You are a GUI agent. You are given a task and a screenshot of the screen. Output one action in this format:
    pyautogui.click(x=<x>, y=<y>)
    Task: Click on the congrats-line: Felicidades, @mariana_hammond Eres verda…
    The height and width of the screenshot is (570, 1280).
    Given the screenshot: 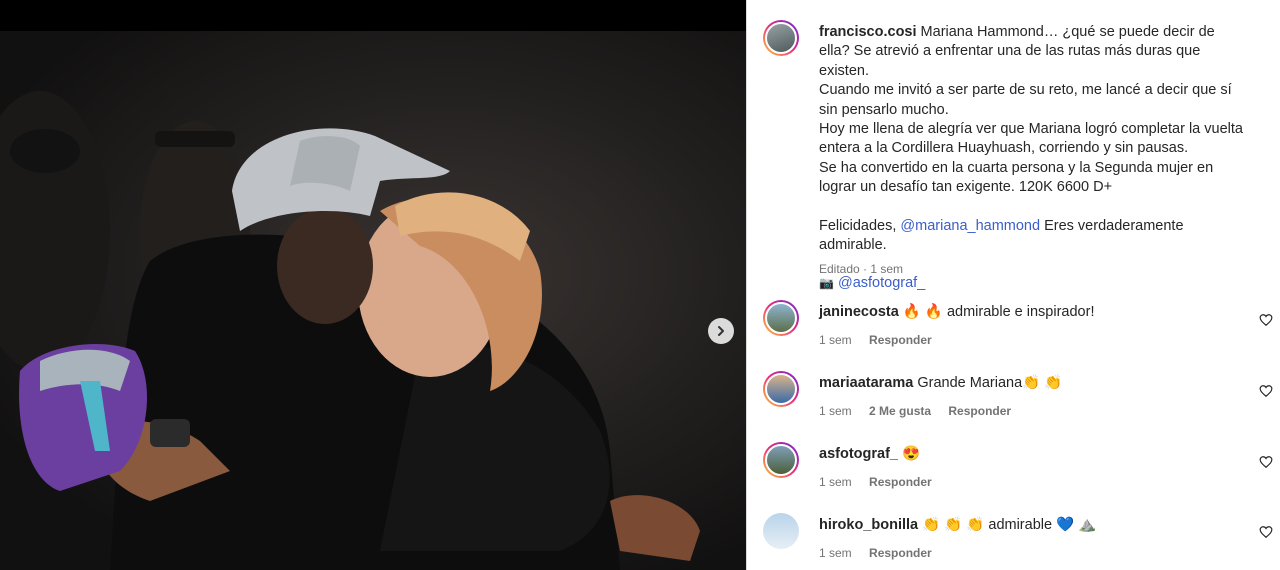 What is the action you would take?
    pyautogui.click(x=1033, y=236)
    